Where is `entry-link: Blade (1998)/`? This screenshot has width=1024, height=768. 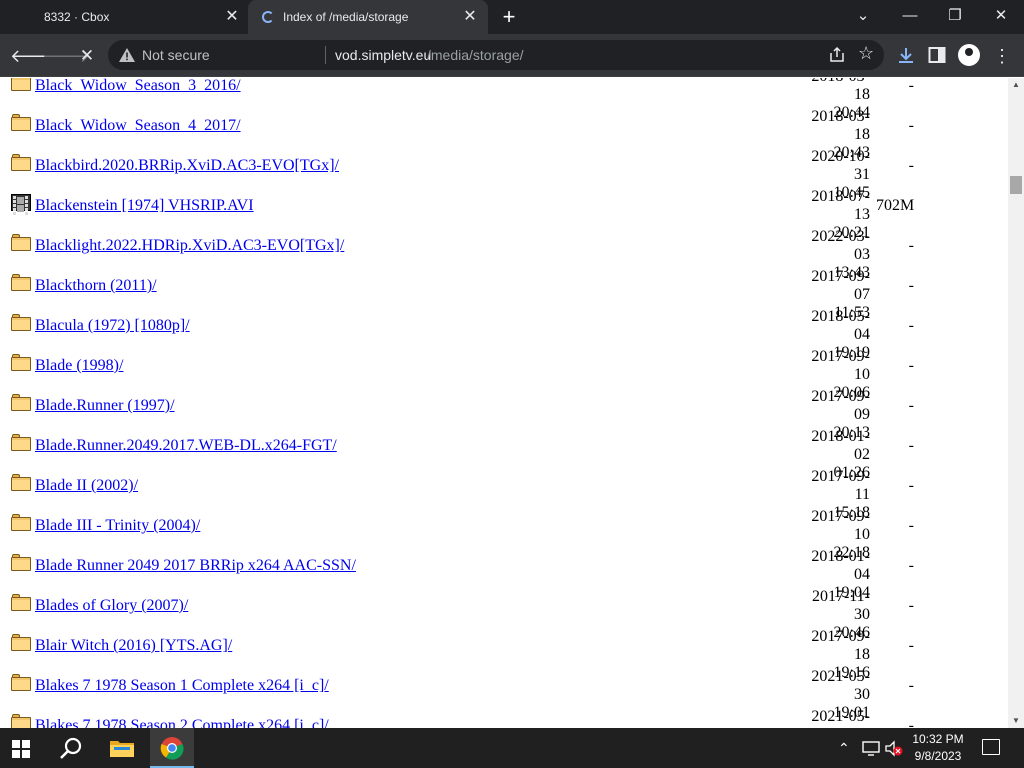 entry-link: Blade (1998)/ is located at coordinates (79, 366).